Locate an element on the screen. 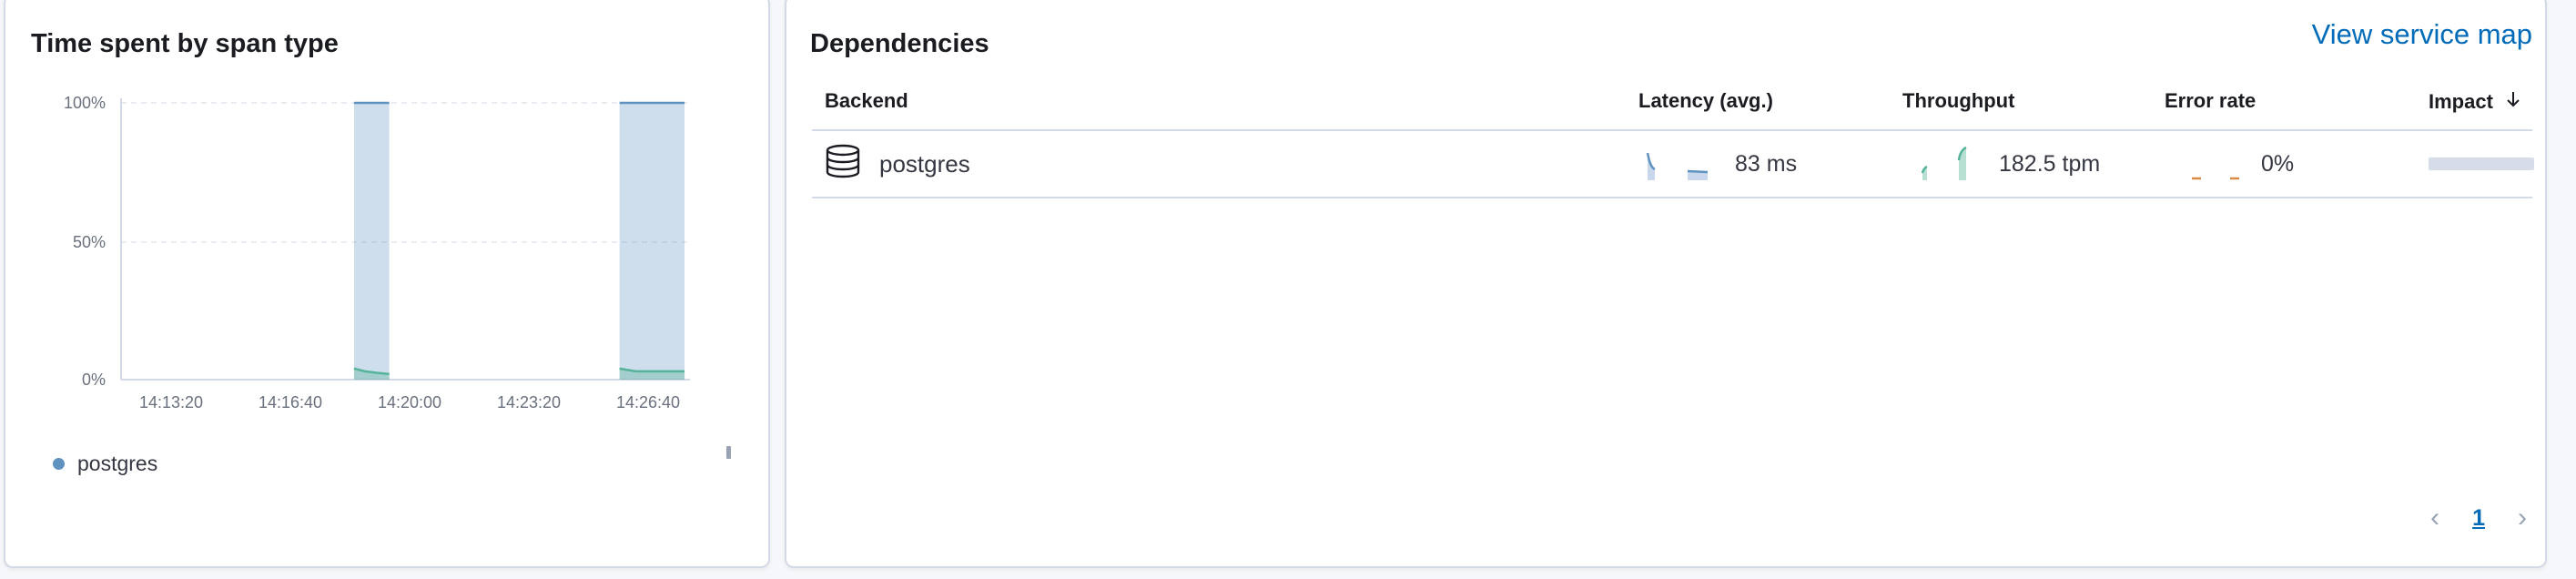 The width and height of the screenshot is (2576, 579). throughput-sparkline is located at coordinates (1944, 163).